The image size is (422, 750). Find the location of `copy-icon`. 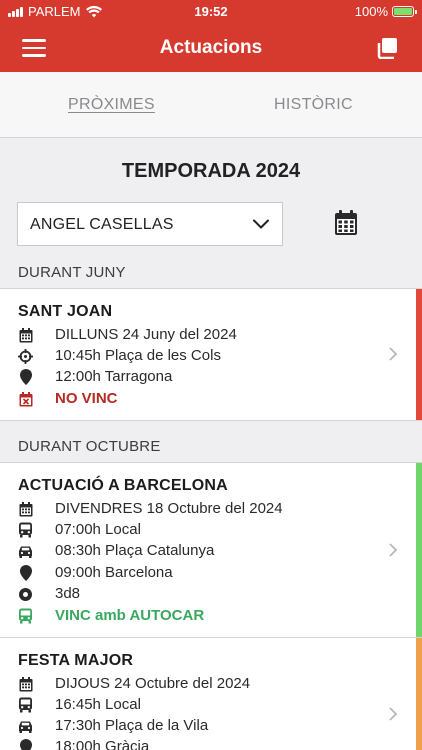

copy-icon is located at coordinates (387, 48).